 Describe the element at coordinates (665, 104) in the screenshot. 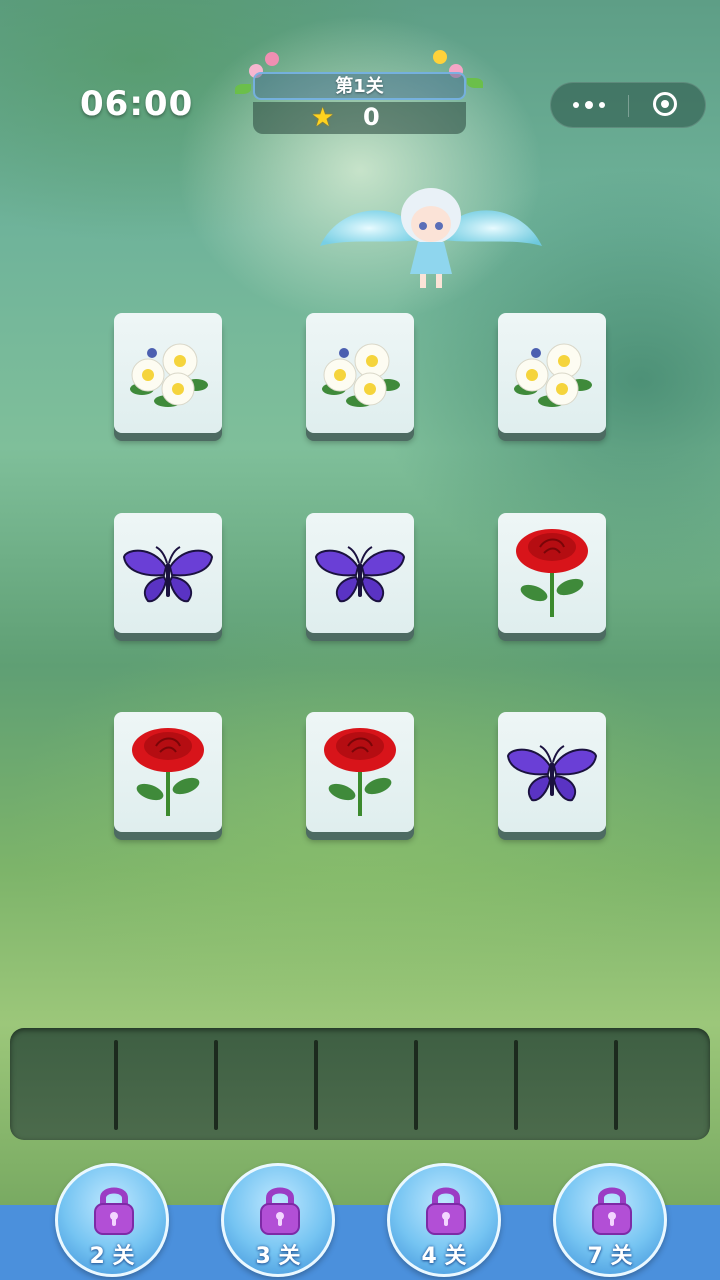

I see `target-close-icon` at that location.